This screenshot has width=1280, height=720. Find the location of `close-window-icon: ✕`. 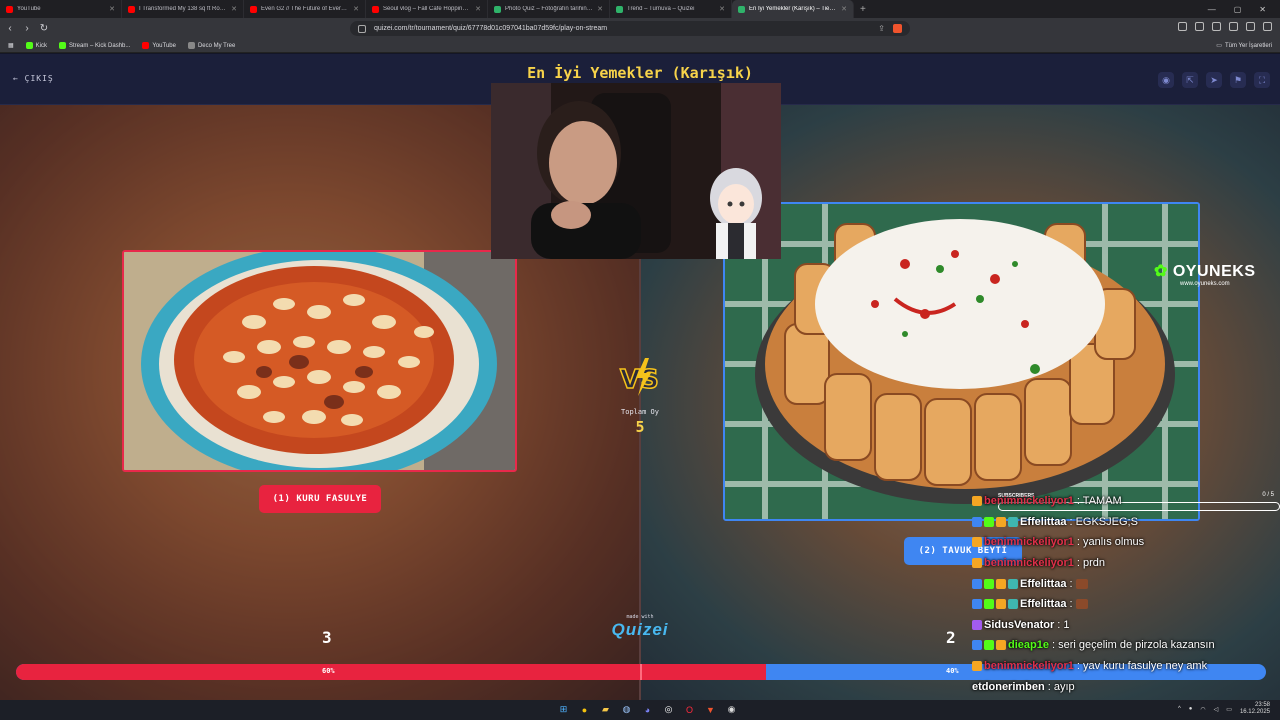

close-window-icon: ✕ is located at coordinates (1262, 9).